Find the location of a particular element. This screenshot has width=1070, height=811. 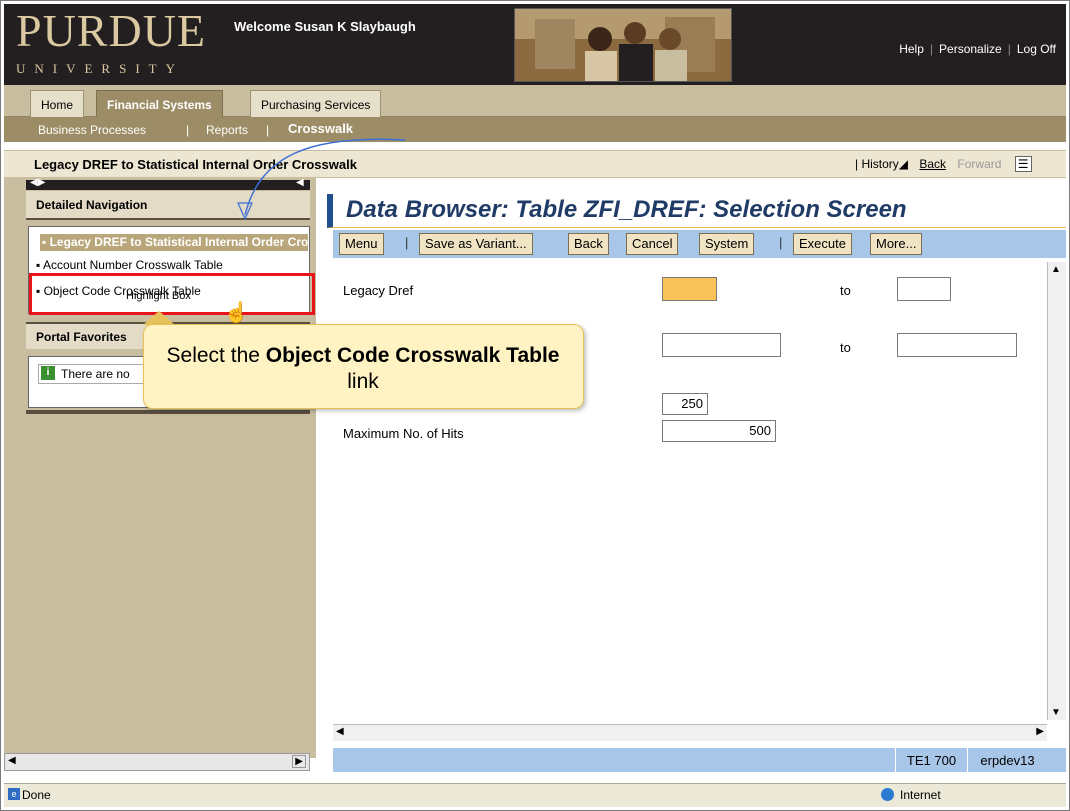

main-horizontal-scrollbar: ◀ ▶ is located at coordinates (690, 732).